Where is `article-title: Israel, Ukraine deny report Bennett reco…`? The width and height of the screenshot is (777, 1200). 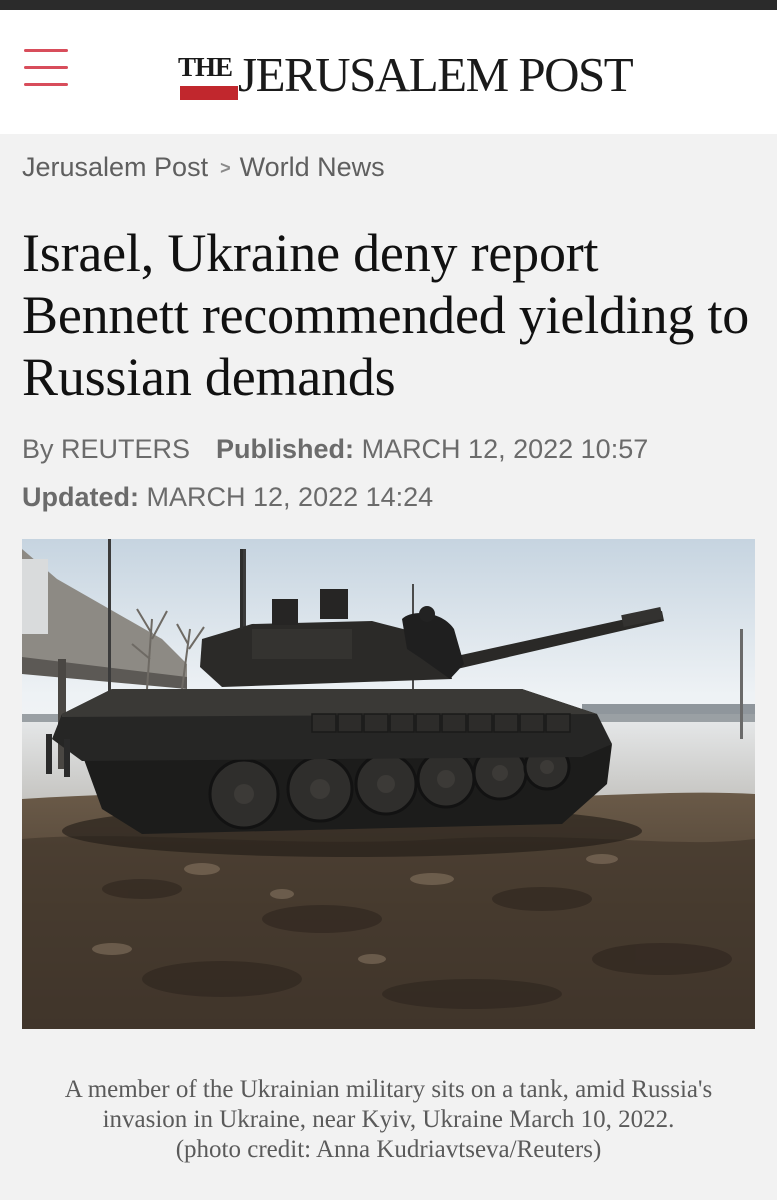 article-title: Israel, Ukraine deny report Bennett reco… is located at coordinates (386, 315).